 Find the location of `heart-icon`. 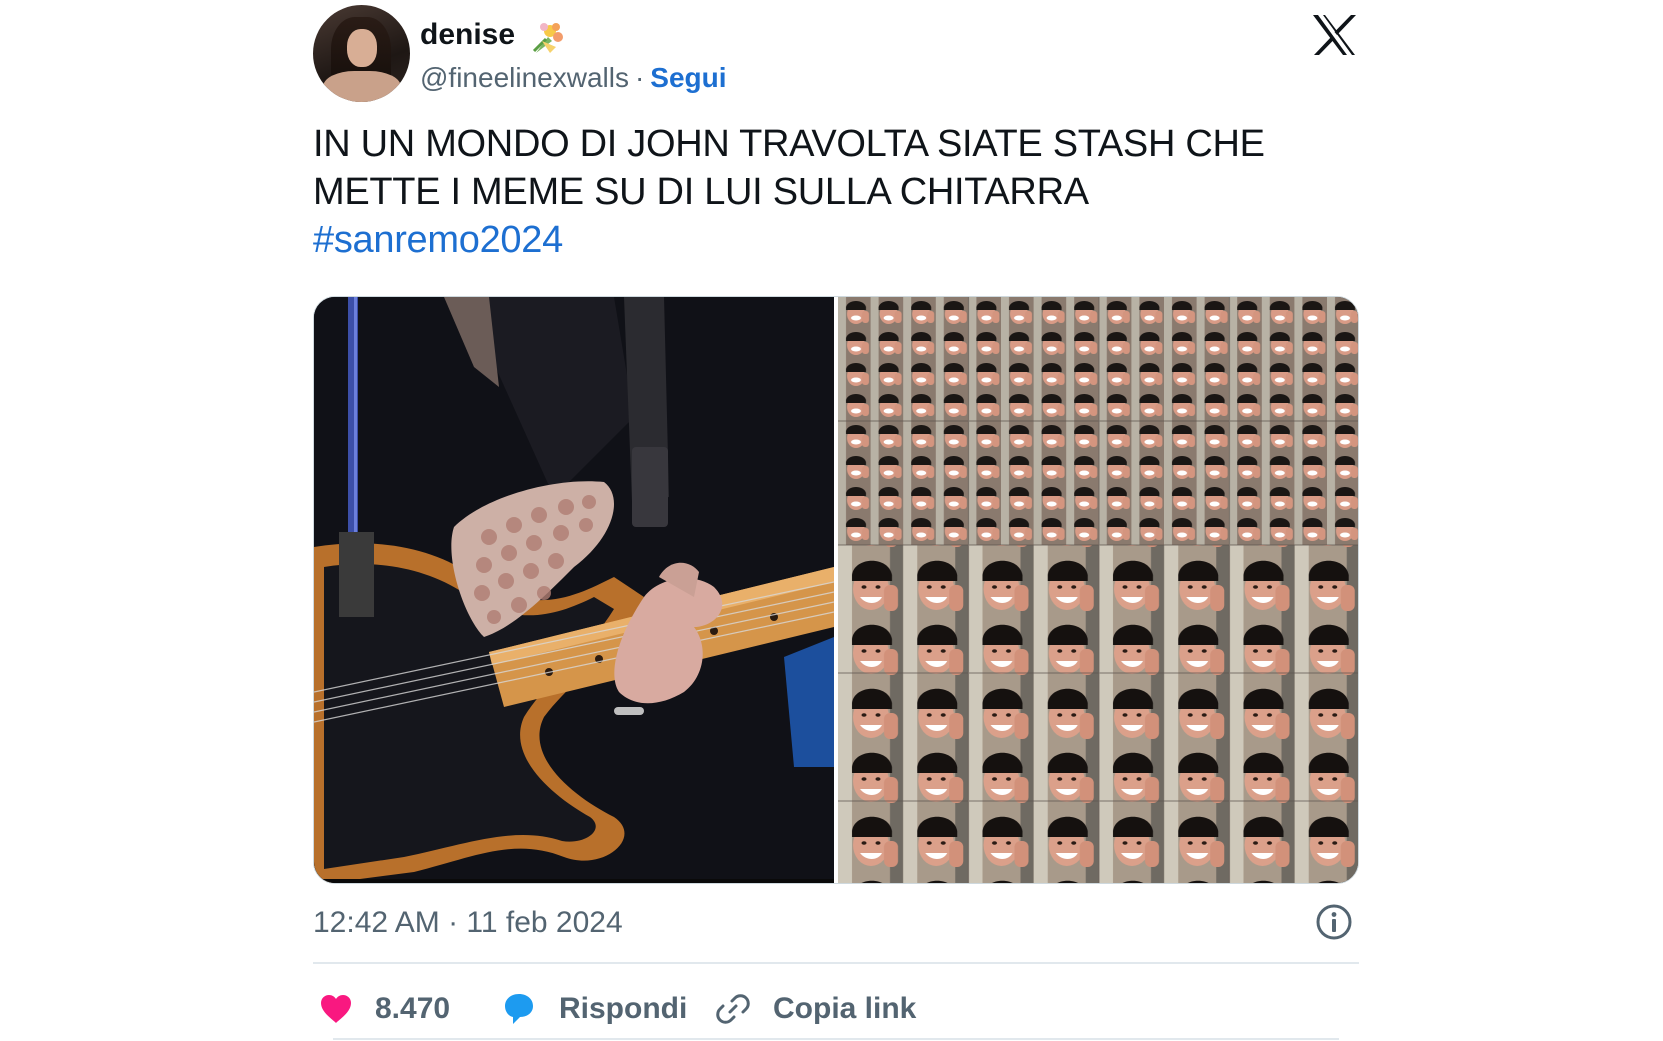

heart-icon is located at coordinates (336, 1009).